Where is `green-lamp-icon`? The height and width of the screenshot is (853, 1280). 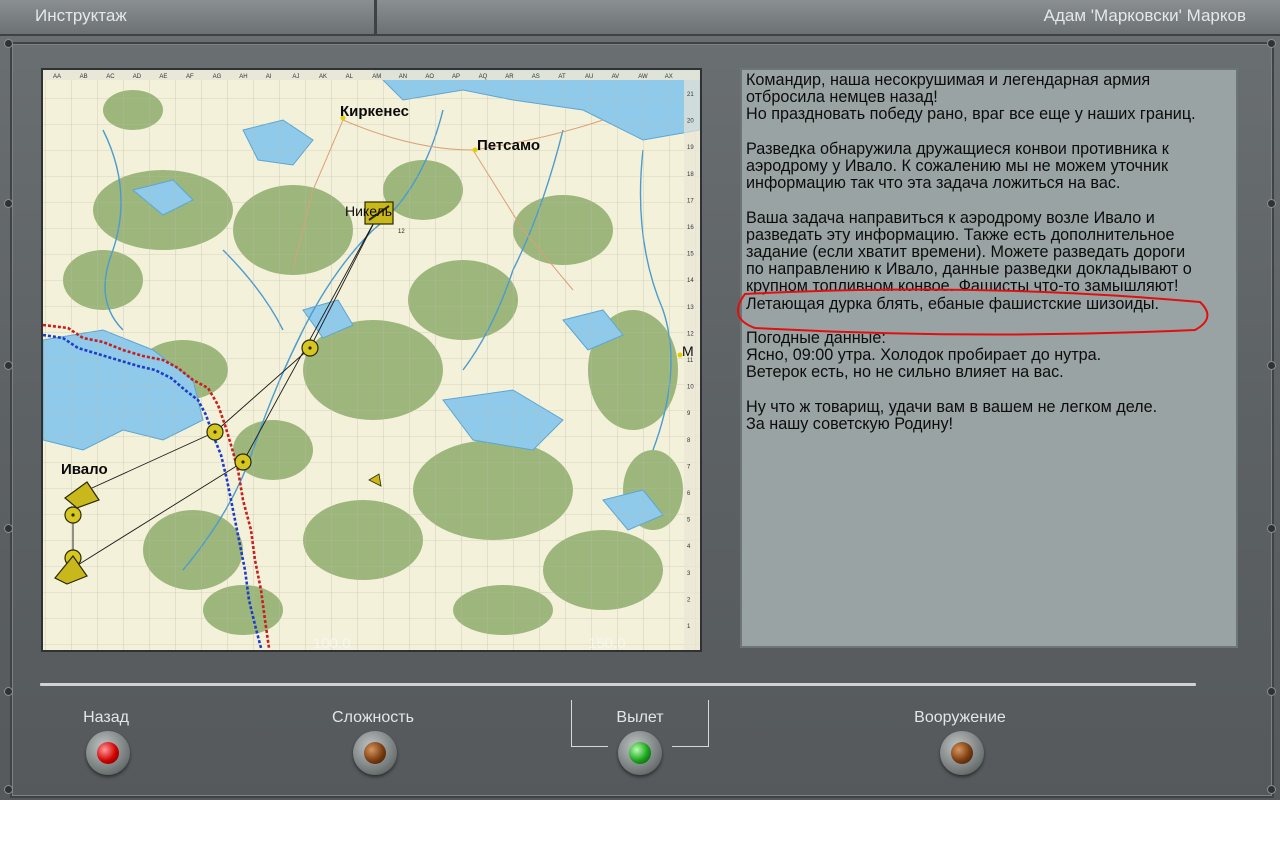 green-lamp-icon is located at coordinates (640, 753).